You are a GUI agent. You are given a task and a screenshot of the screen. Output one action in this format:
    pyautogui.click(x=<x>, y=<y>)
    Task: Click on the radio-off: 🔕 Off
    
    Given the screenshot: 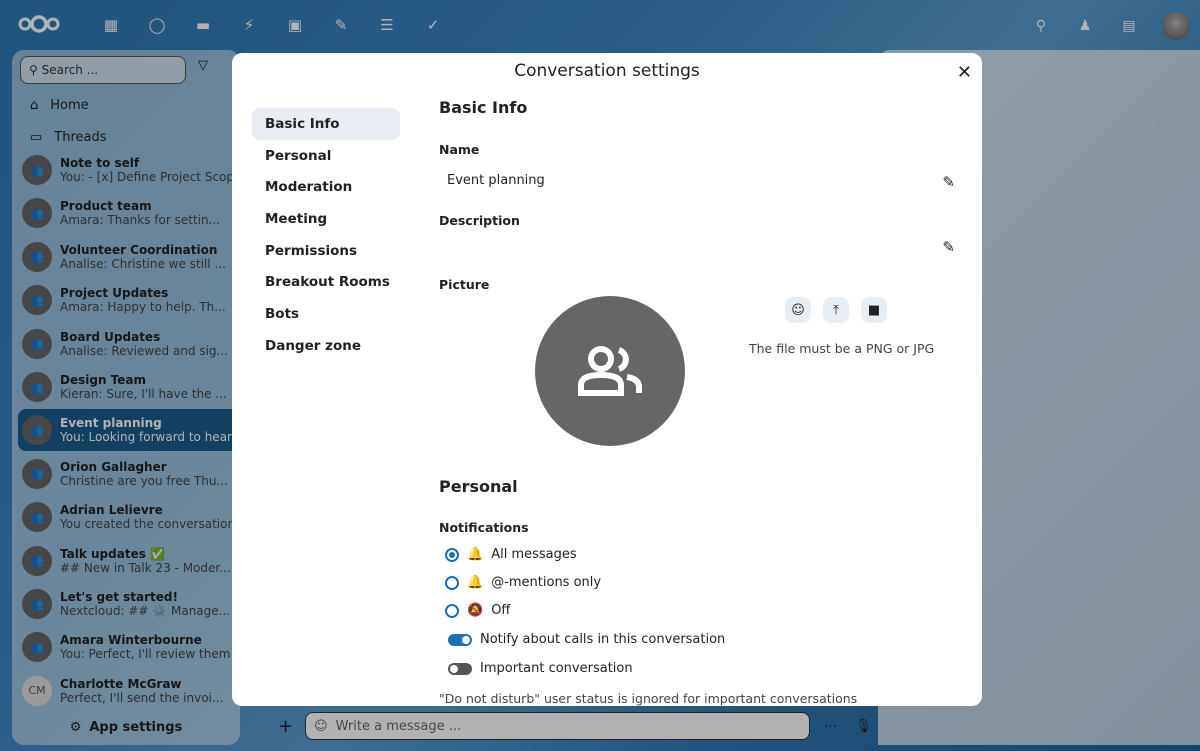 What is the action you would take?
    pyautogui.click(x=477, y=610)
    